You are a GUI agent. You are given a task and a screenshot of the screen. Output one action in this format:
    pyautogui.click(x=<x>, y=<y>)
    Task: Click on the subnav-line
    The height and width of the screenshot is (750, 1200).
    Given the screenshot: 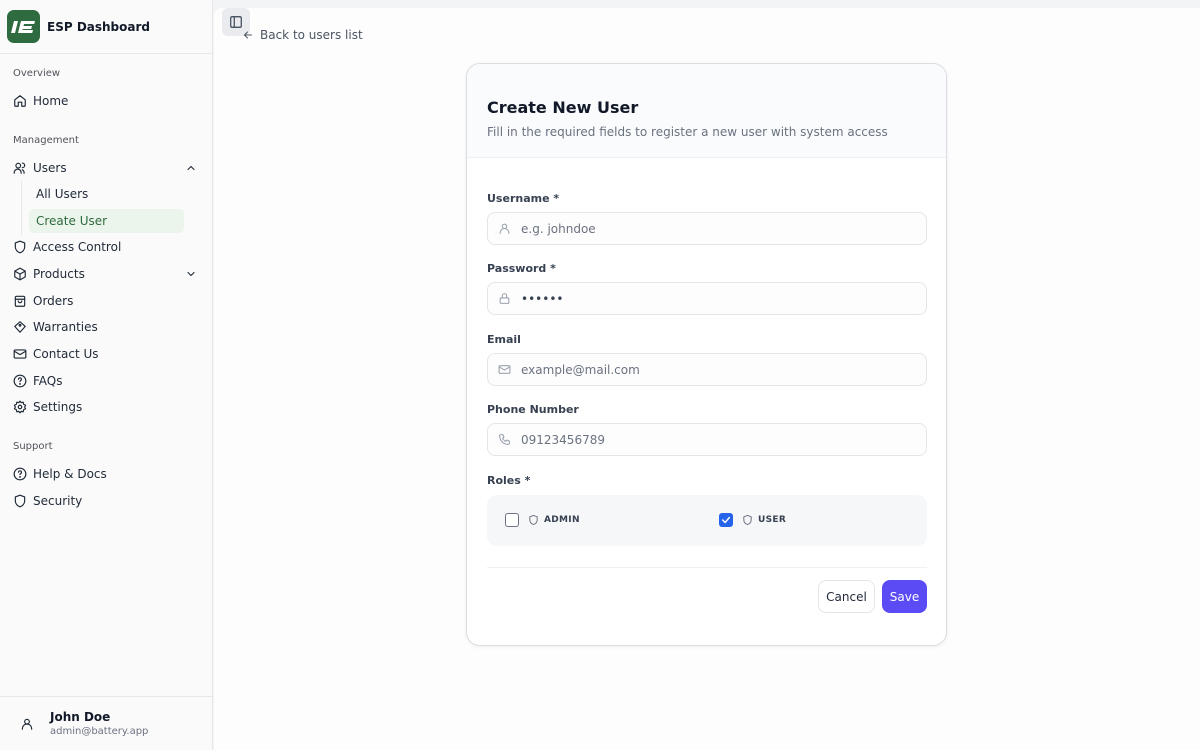 What is the action you would take?
    pyautogui.click(x=21, y=208)
    